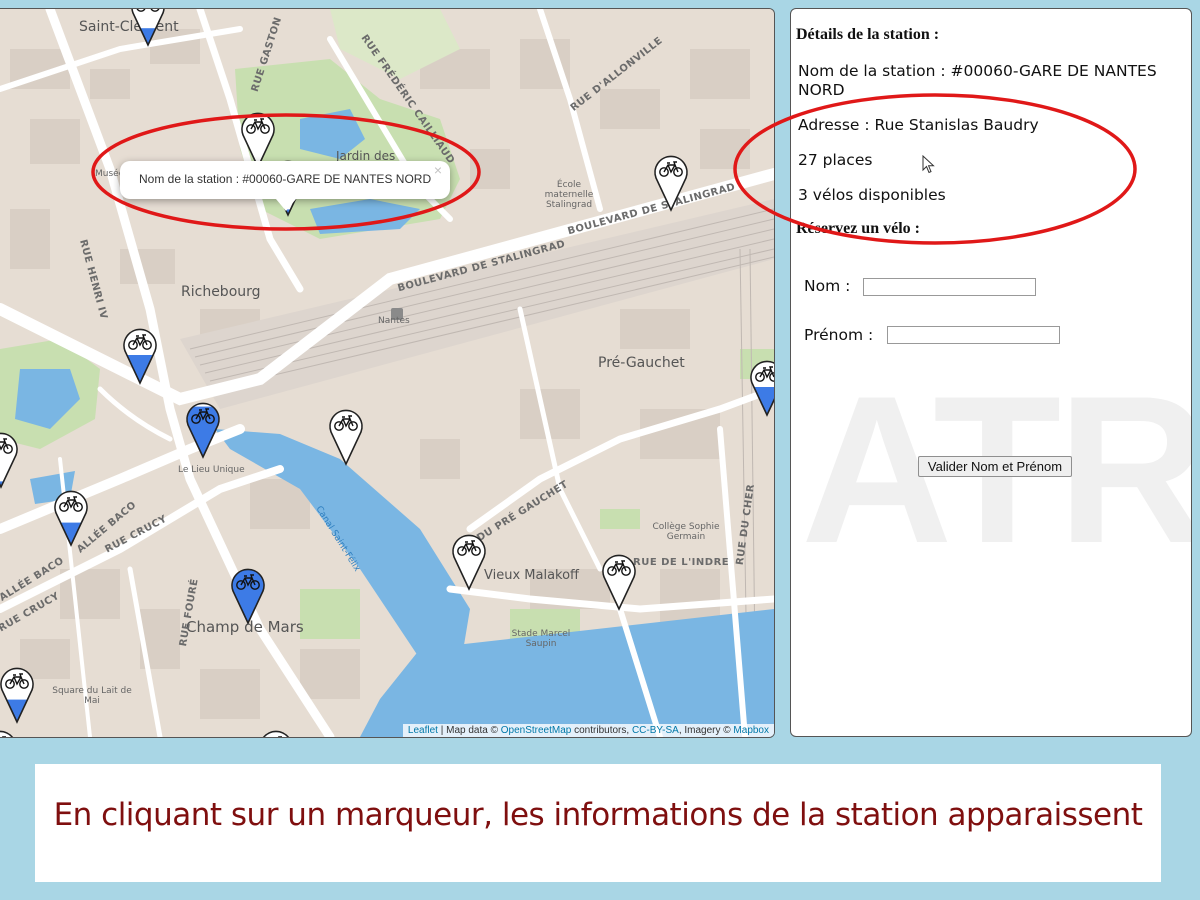  What do you see at coordinates (655, 730) in the screenshot?
I see `license-link: CC-BY-SA` at bounding box center [655, 730].